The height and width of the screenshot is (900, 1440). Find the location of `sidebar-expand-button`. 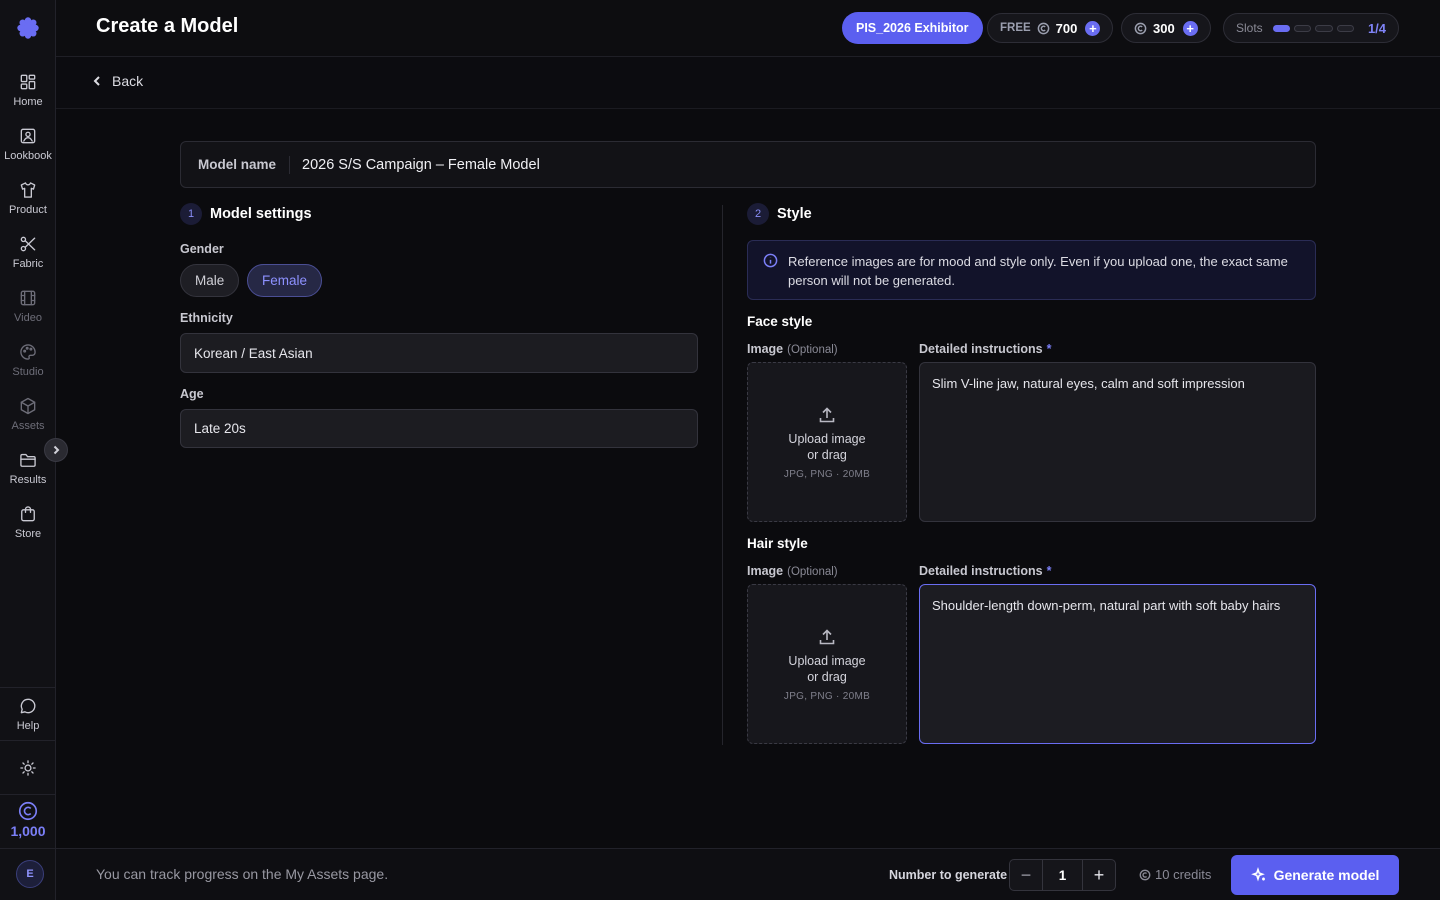

sidebar-expand-button is located at coordinates (56, 450).